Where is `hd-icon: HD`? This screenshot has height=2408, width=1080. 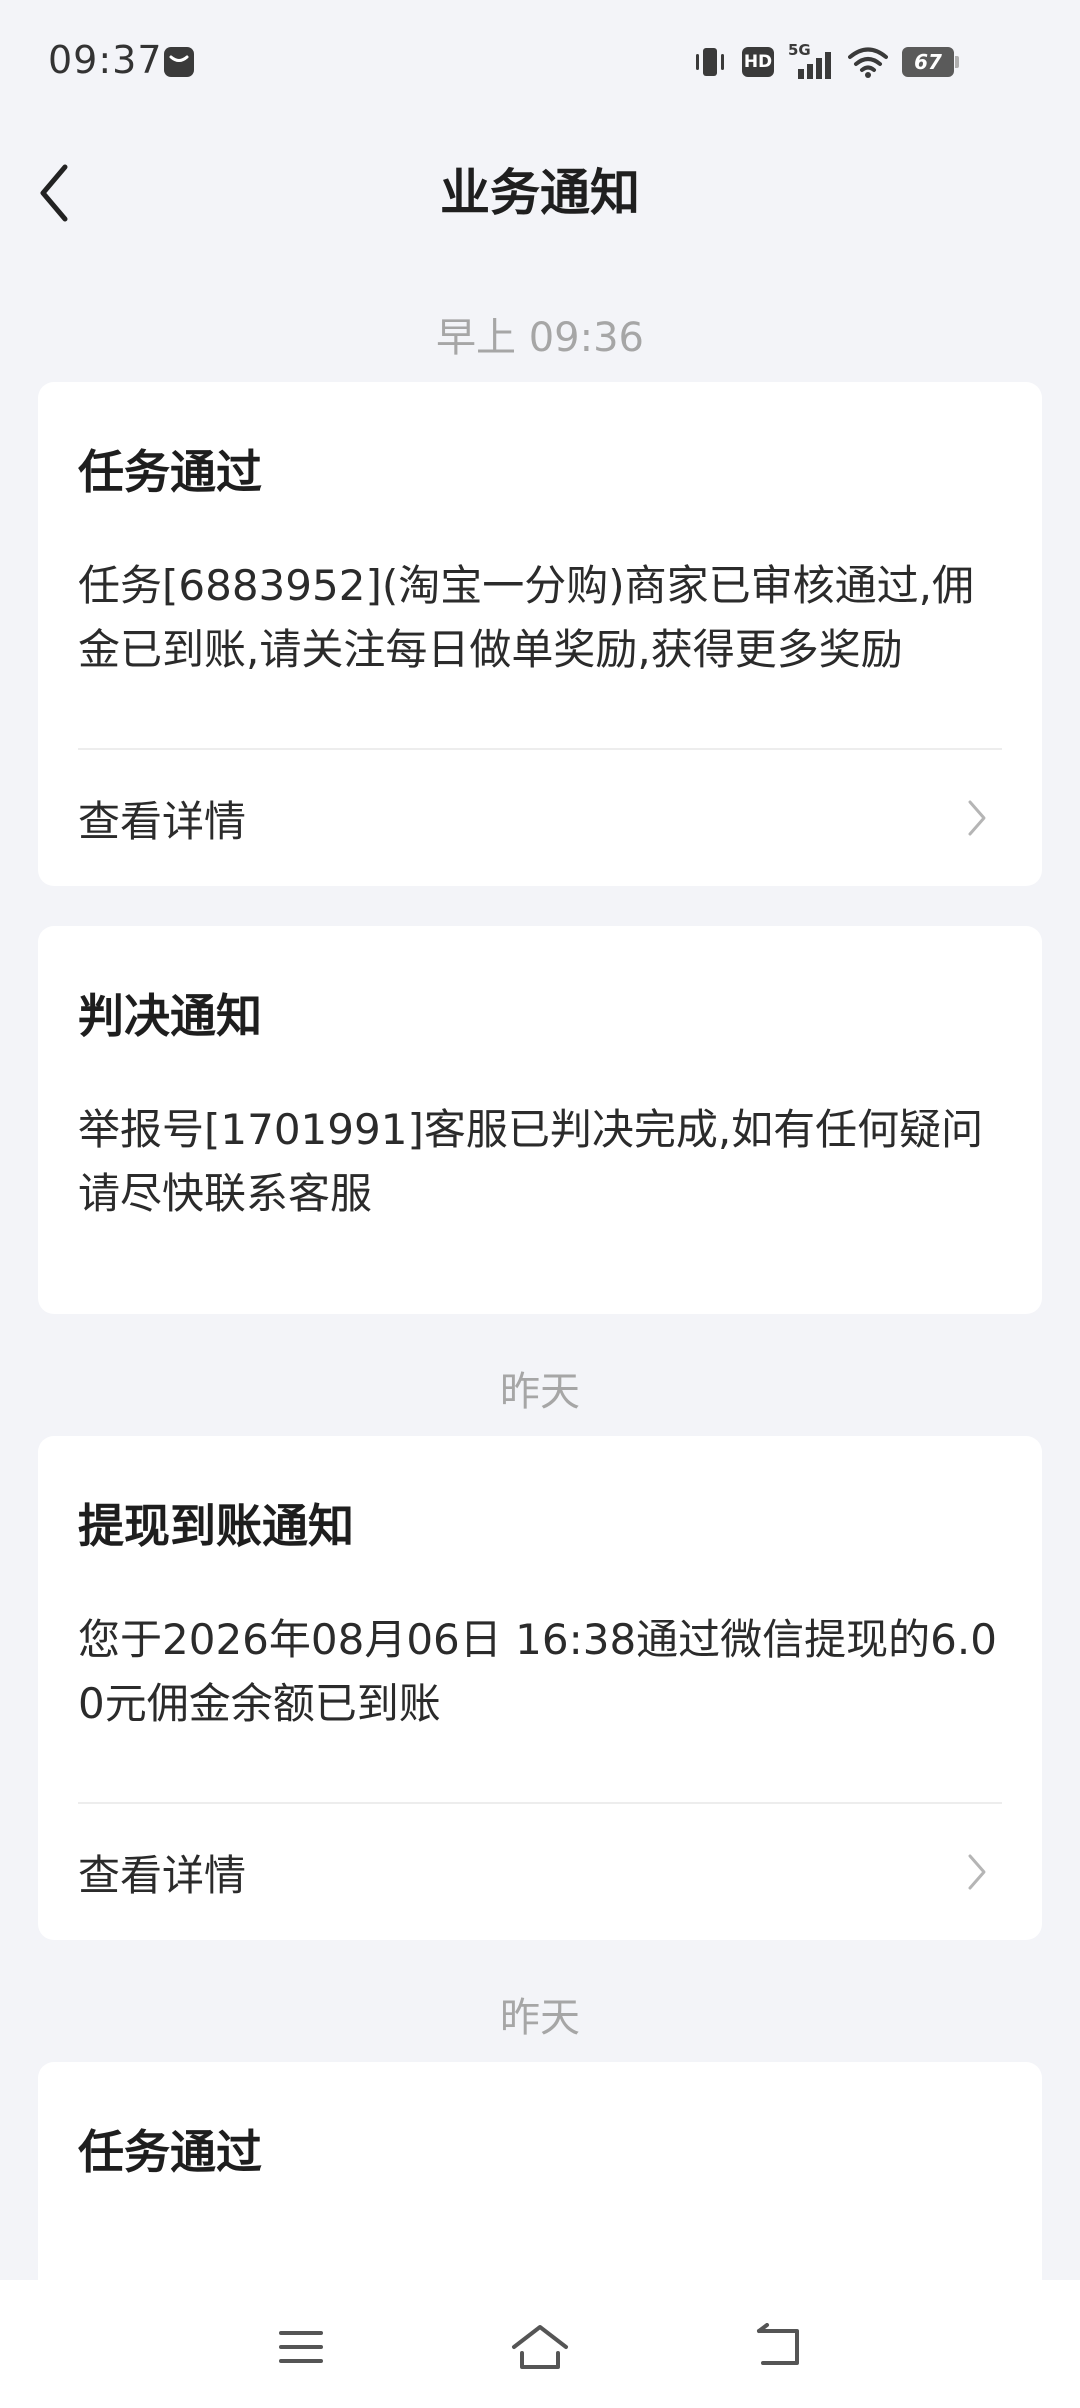 hd-icon: HD is located at coordinates (758, 62).